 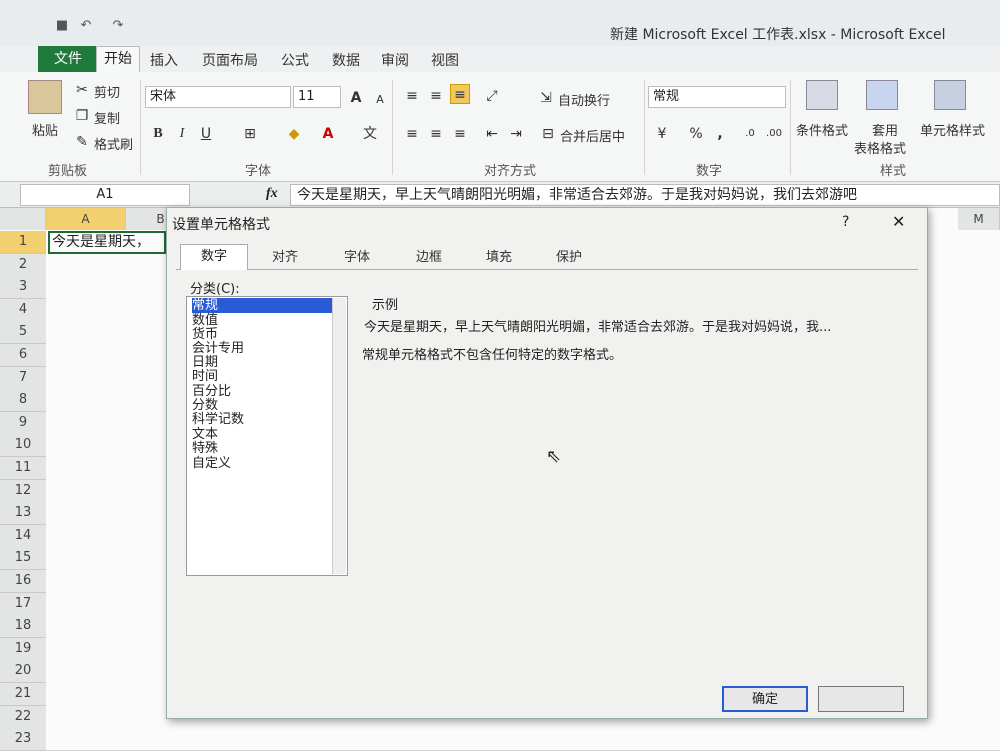 I want to click on cell-styles-button: 单元格样式, so click(x=952, y=129).